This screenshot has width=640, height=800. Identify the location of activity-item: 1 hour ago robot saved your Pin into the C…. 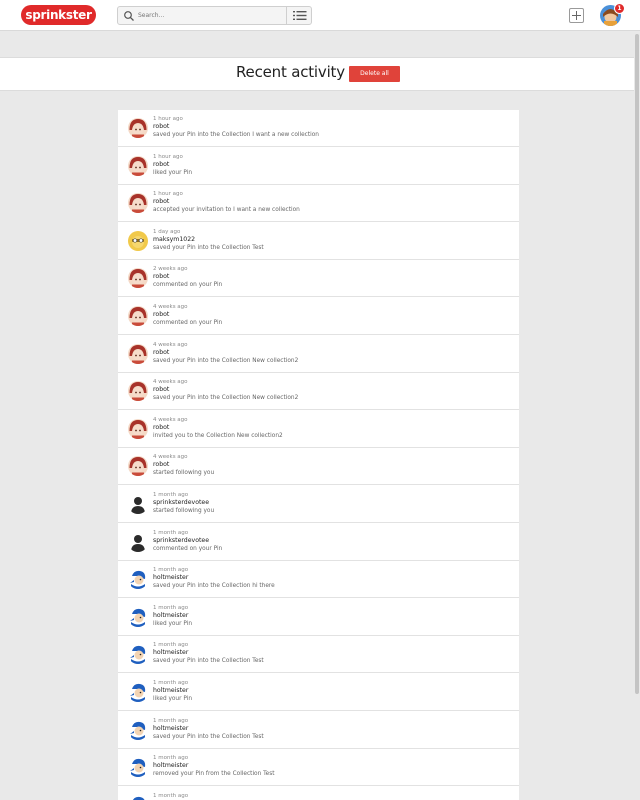
(318, 128).